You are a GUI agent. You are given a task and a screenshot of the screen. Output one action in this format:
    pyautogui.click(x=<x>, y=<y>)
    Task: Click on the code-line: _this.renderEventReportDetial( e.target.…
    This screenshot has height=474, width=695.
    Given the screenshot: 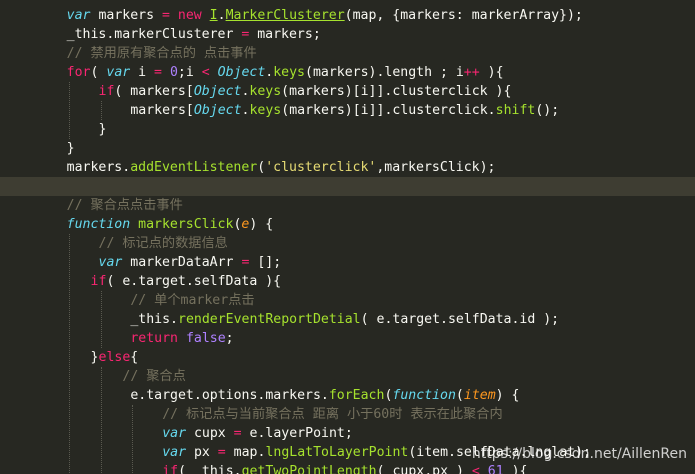 What is the action you would take?
    pyautogui.click(x=347, y=319)
    